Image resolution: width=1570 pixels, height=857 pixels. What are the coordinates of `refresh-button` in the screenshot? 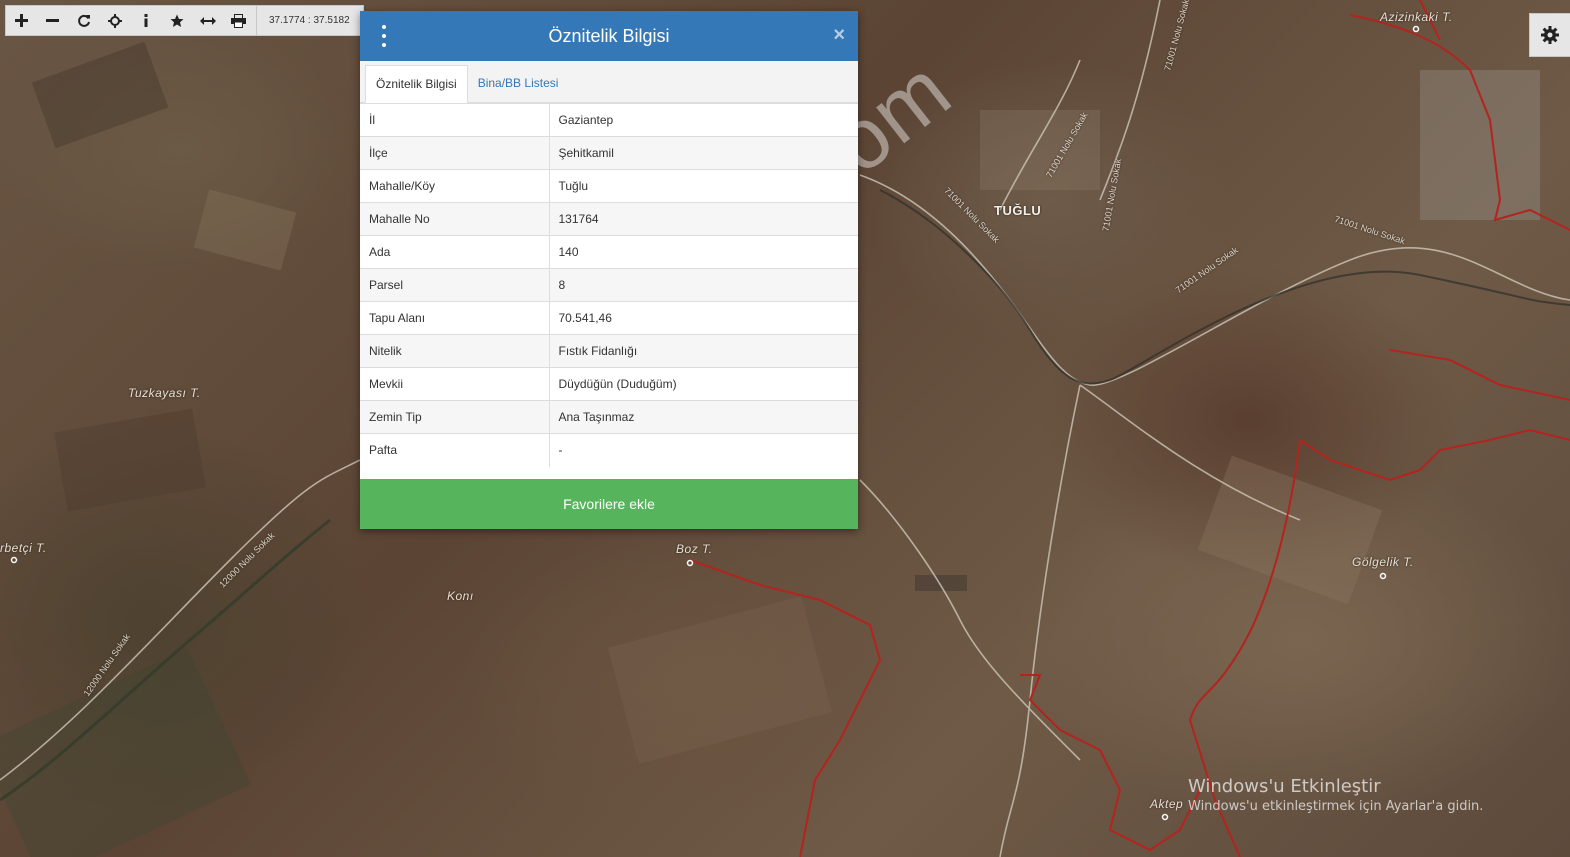 It's located at (83, 20).